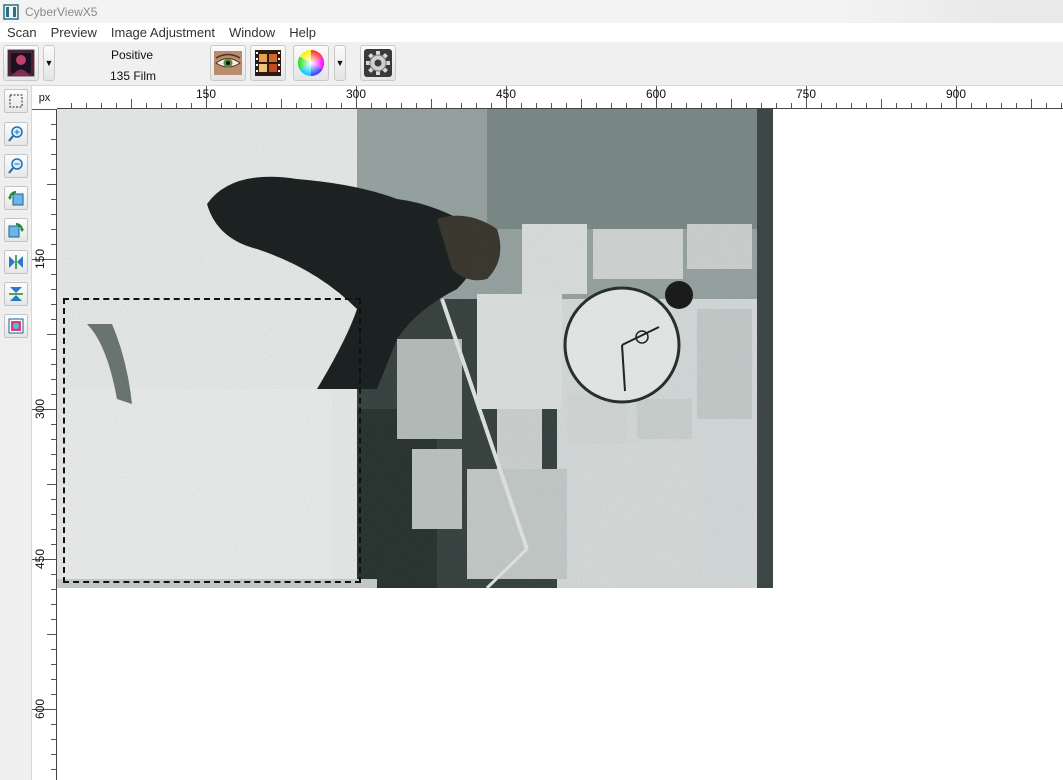 The image size is (1063, 780). I want to click on zoom-out-button, so click(16, 166).